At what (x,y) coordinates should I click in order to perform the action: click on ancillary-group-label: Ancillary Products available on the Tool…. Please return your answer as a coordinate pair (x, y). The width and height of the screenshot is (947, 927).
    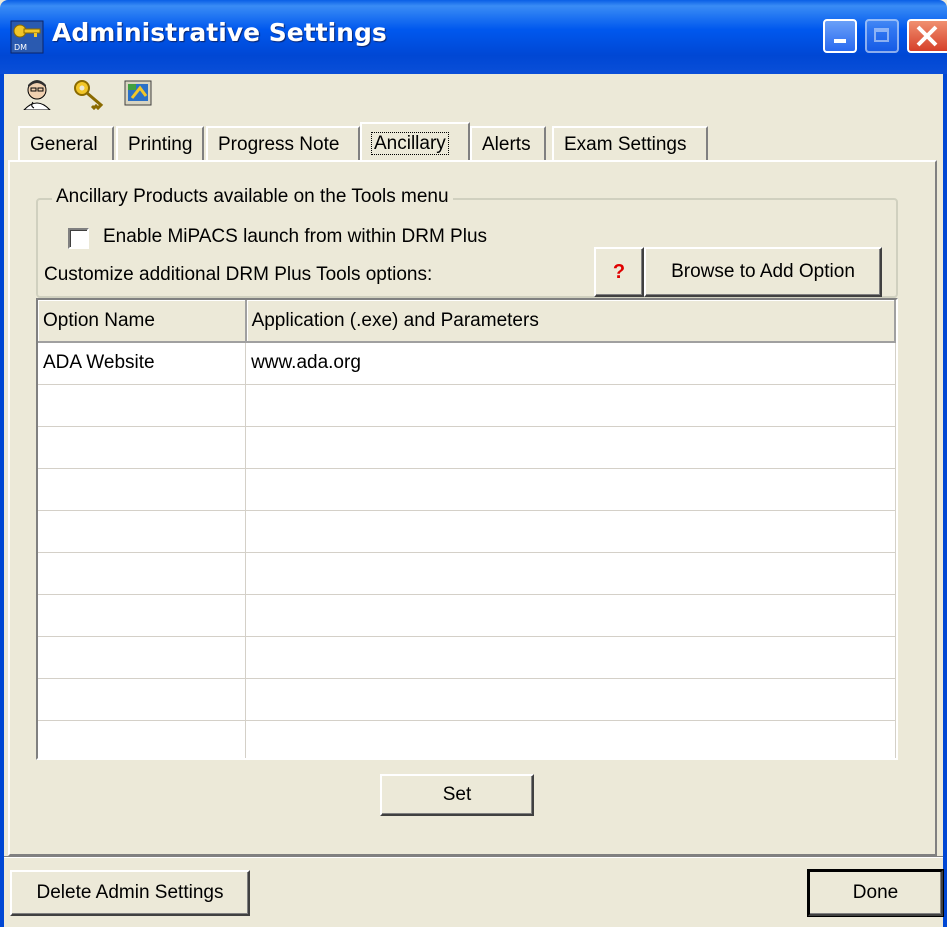
    Looking at the image, I should click on (252, 197).